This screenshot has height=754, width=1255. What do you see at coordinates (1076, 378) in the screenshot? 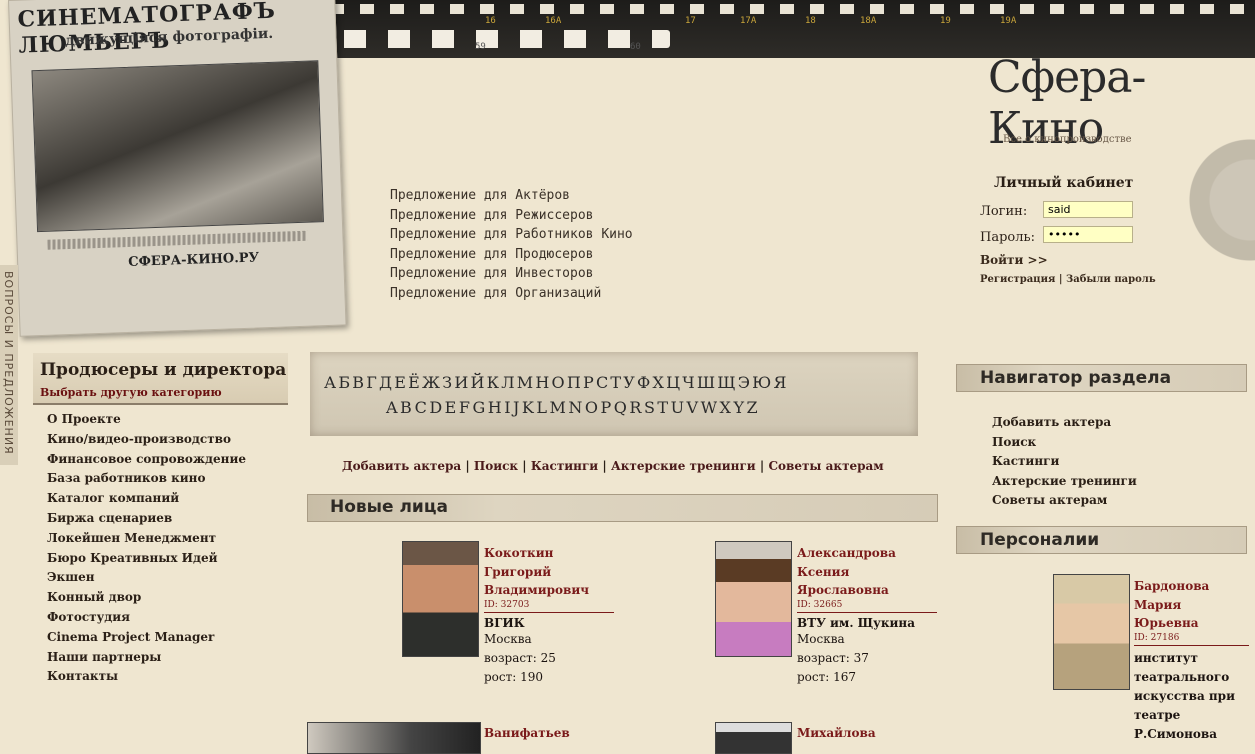
I see `navigator-title: Навигатор раздела` at bounding box center [1076, 378].